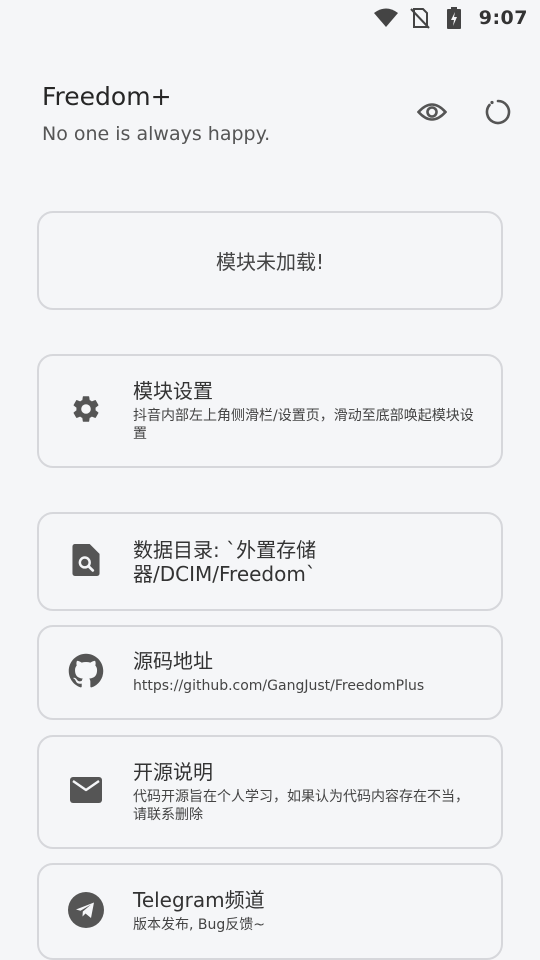 Image resolution: width=540 pixels, height=960 pixels. I want to click on card-desc: https://github.com/GangJust/FreedomPlus, so click(279, 686).